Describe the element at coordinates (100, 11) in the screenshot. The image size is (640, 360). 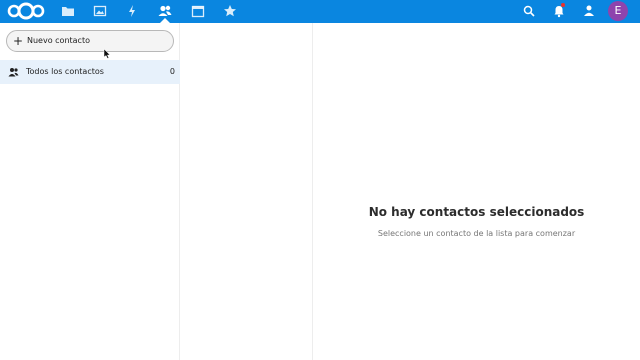
I see `photos-icon` at that location.